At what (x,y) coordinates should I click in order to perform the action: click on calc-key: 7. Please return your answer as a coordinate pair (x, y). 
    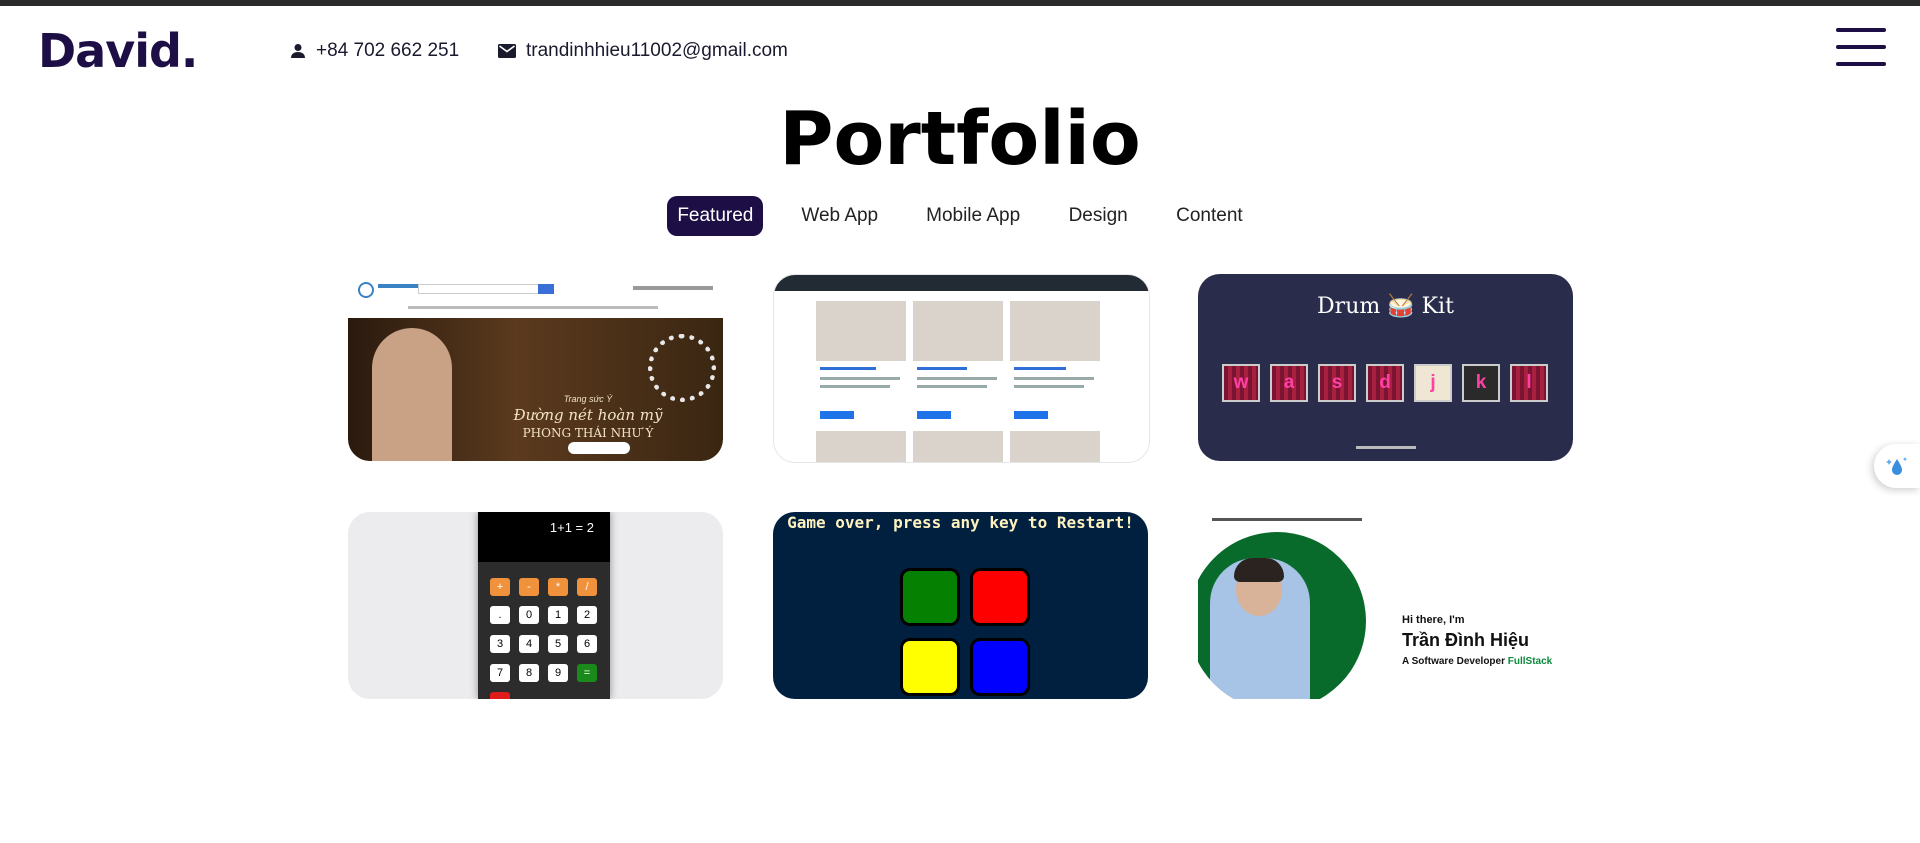
    Looking at the image, I should click on (500, 673).